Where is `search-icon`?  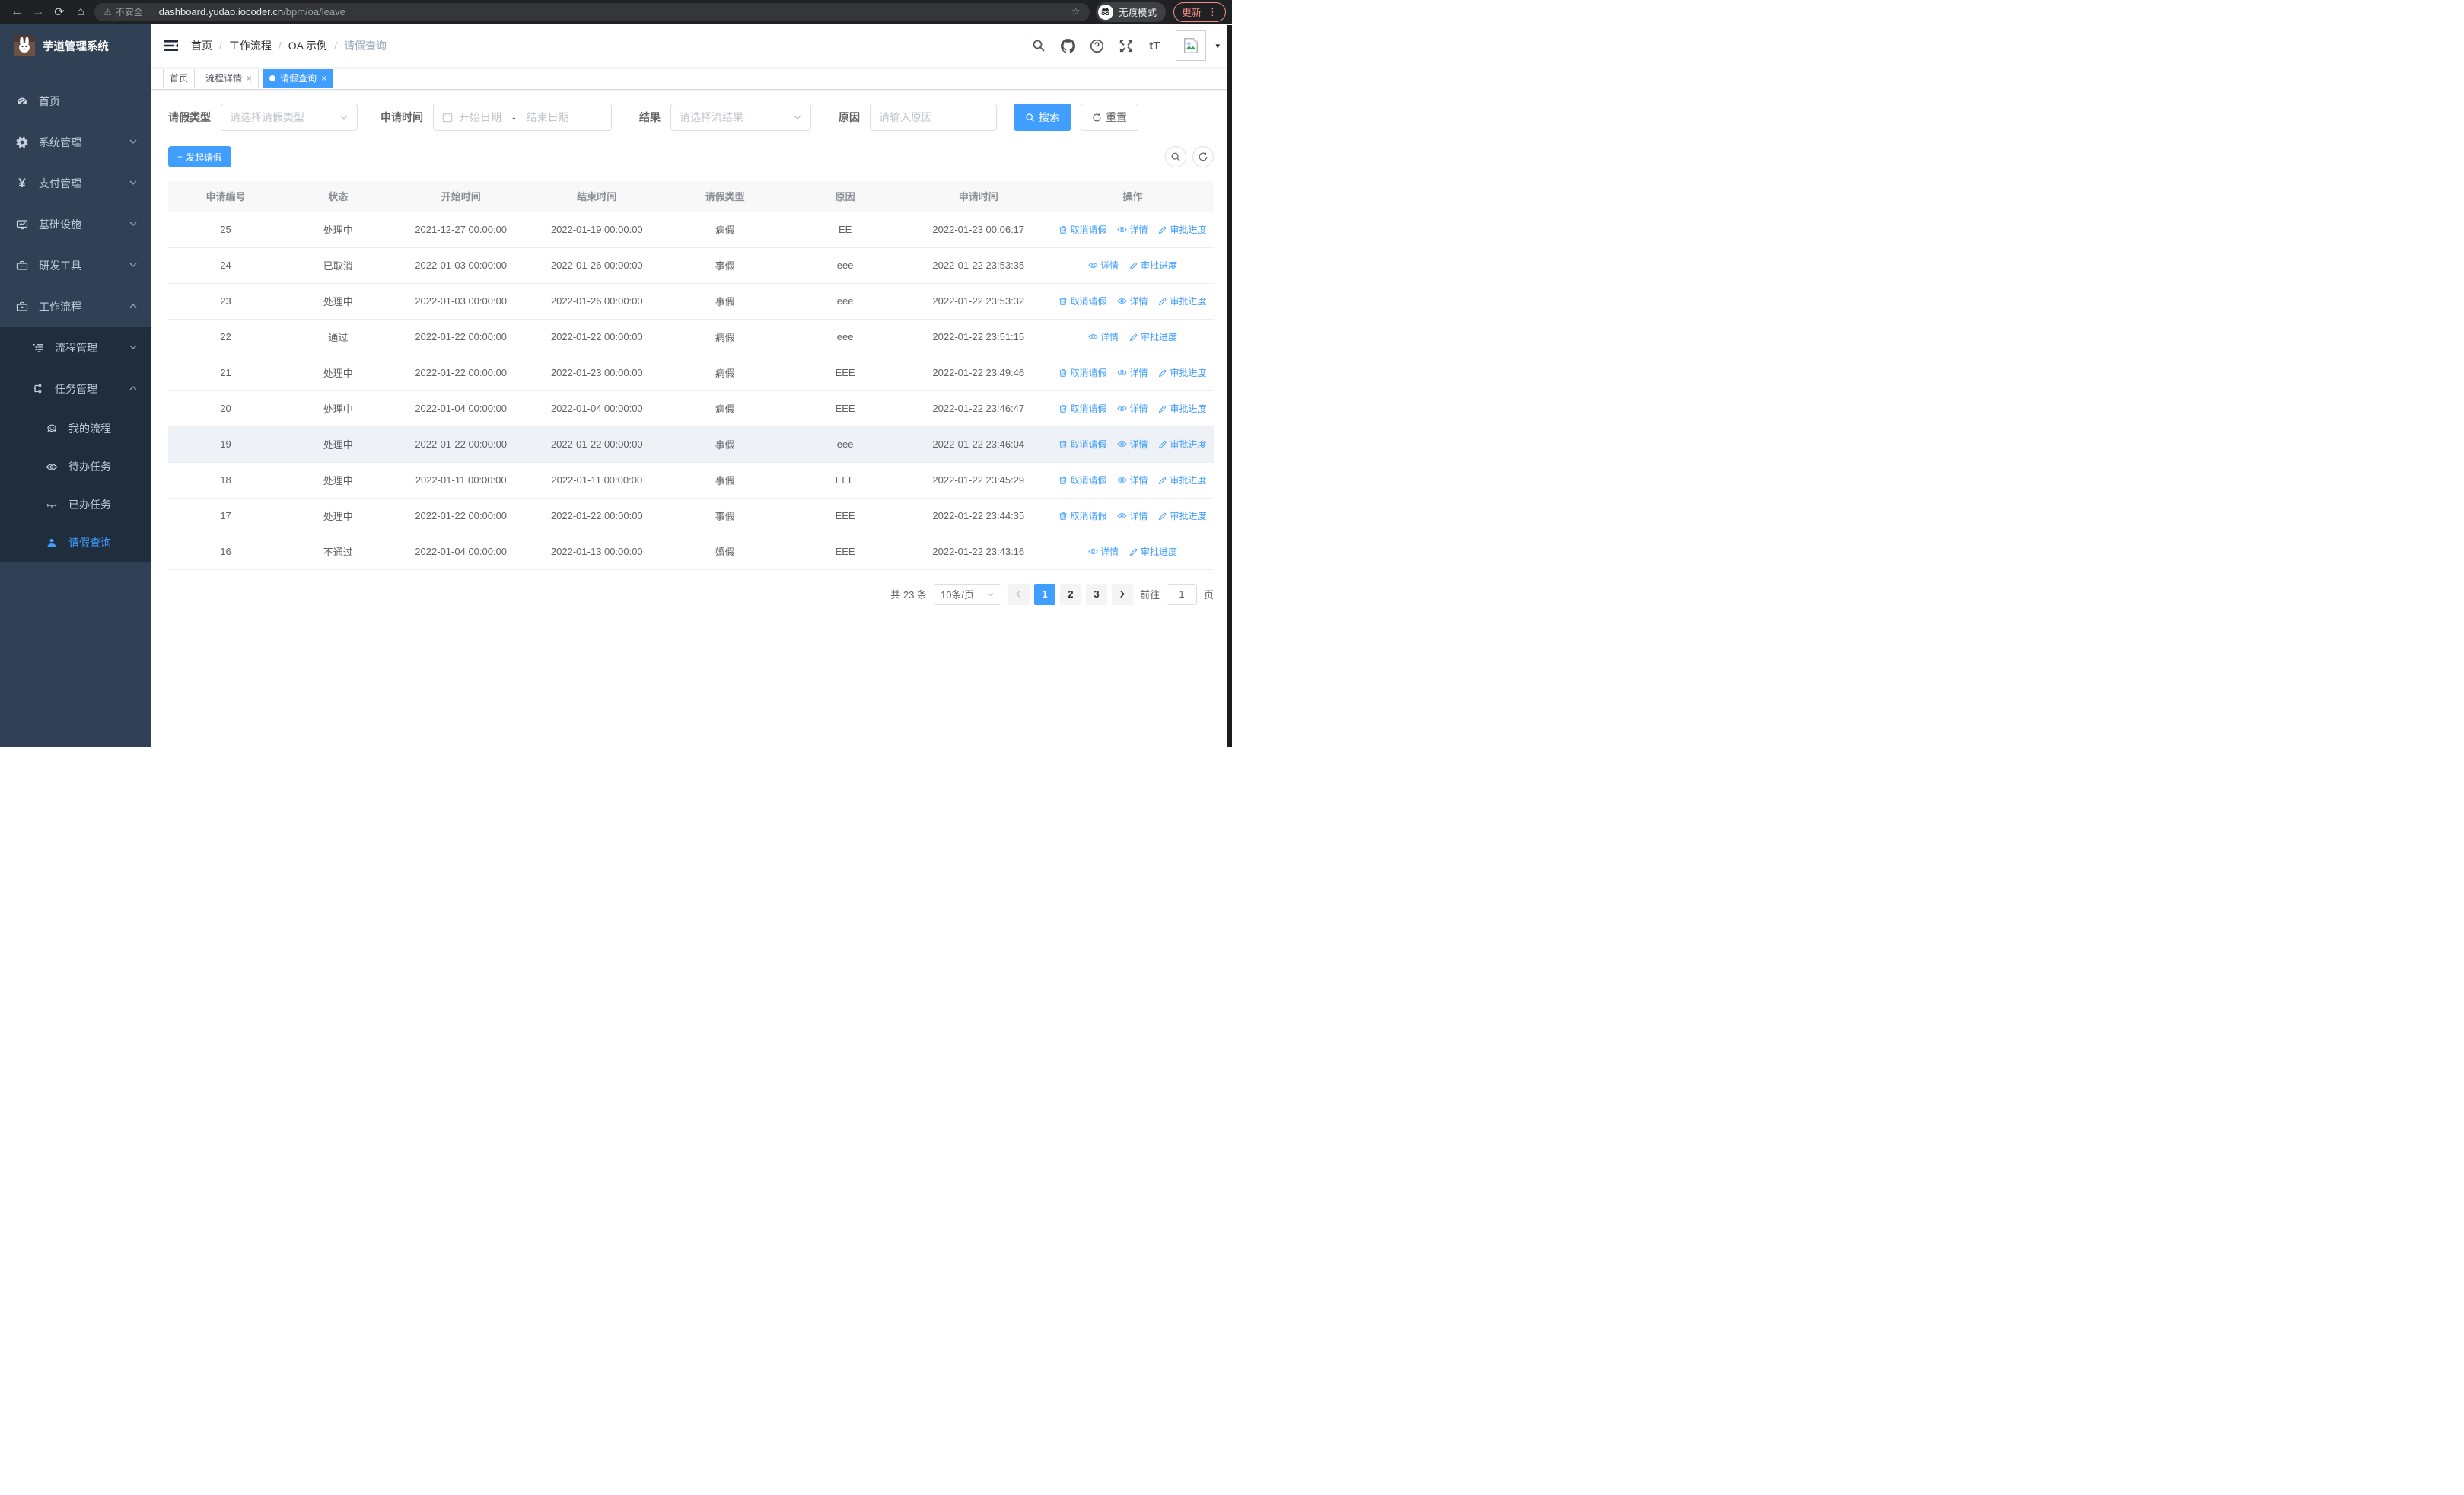
search-icon is located at coordinates (1038, 46).